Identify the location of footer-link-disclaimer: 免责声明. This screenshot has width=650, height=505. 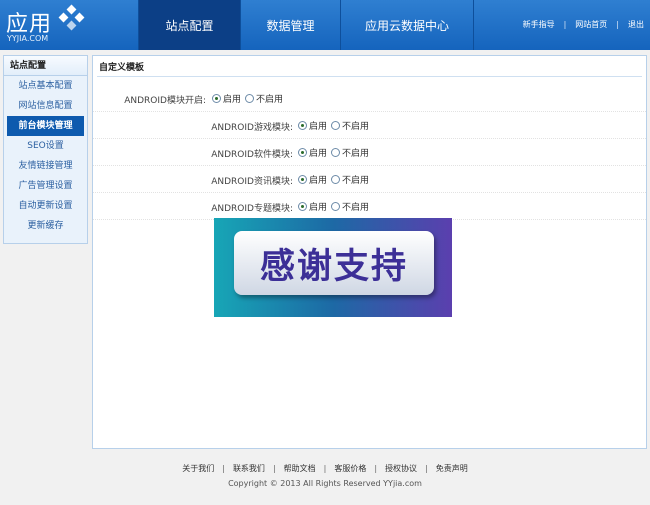
(452, 468).